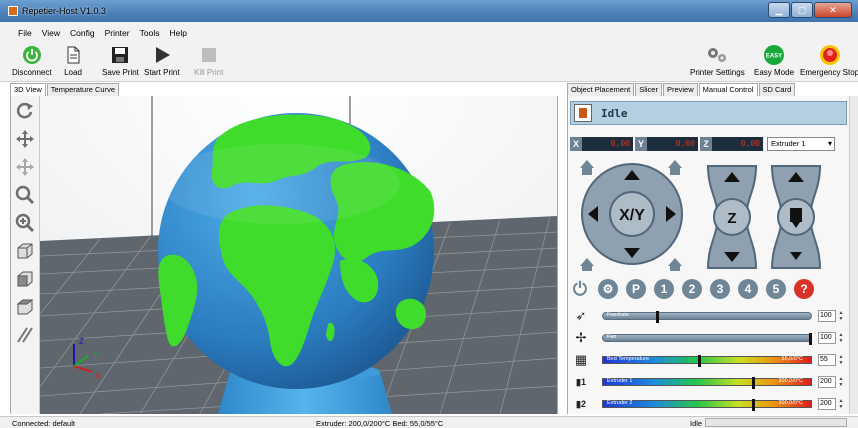 The image size is (858, 428). Describe the element at coordinates (827, 338) in the screenshot. I see `fan-input: 100` at that location.